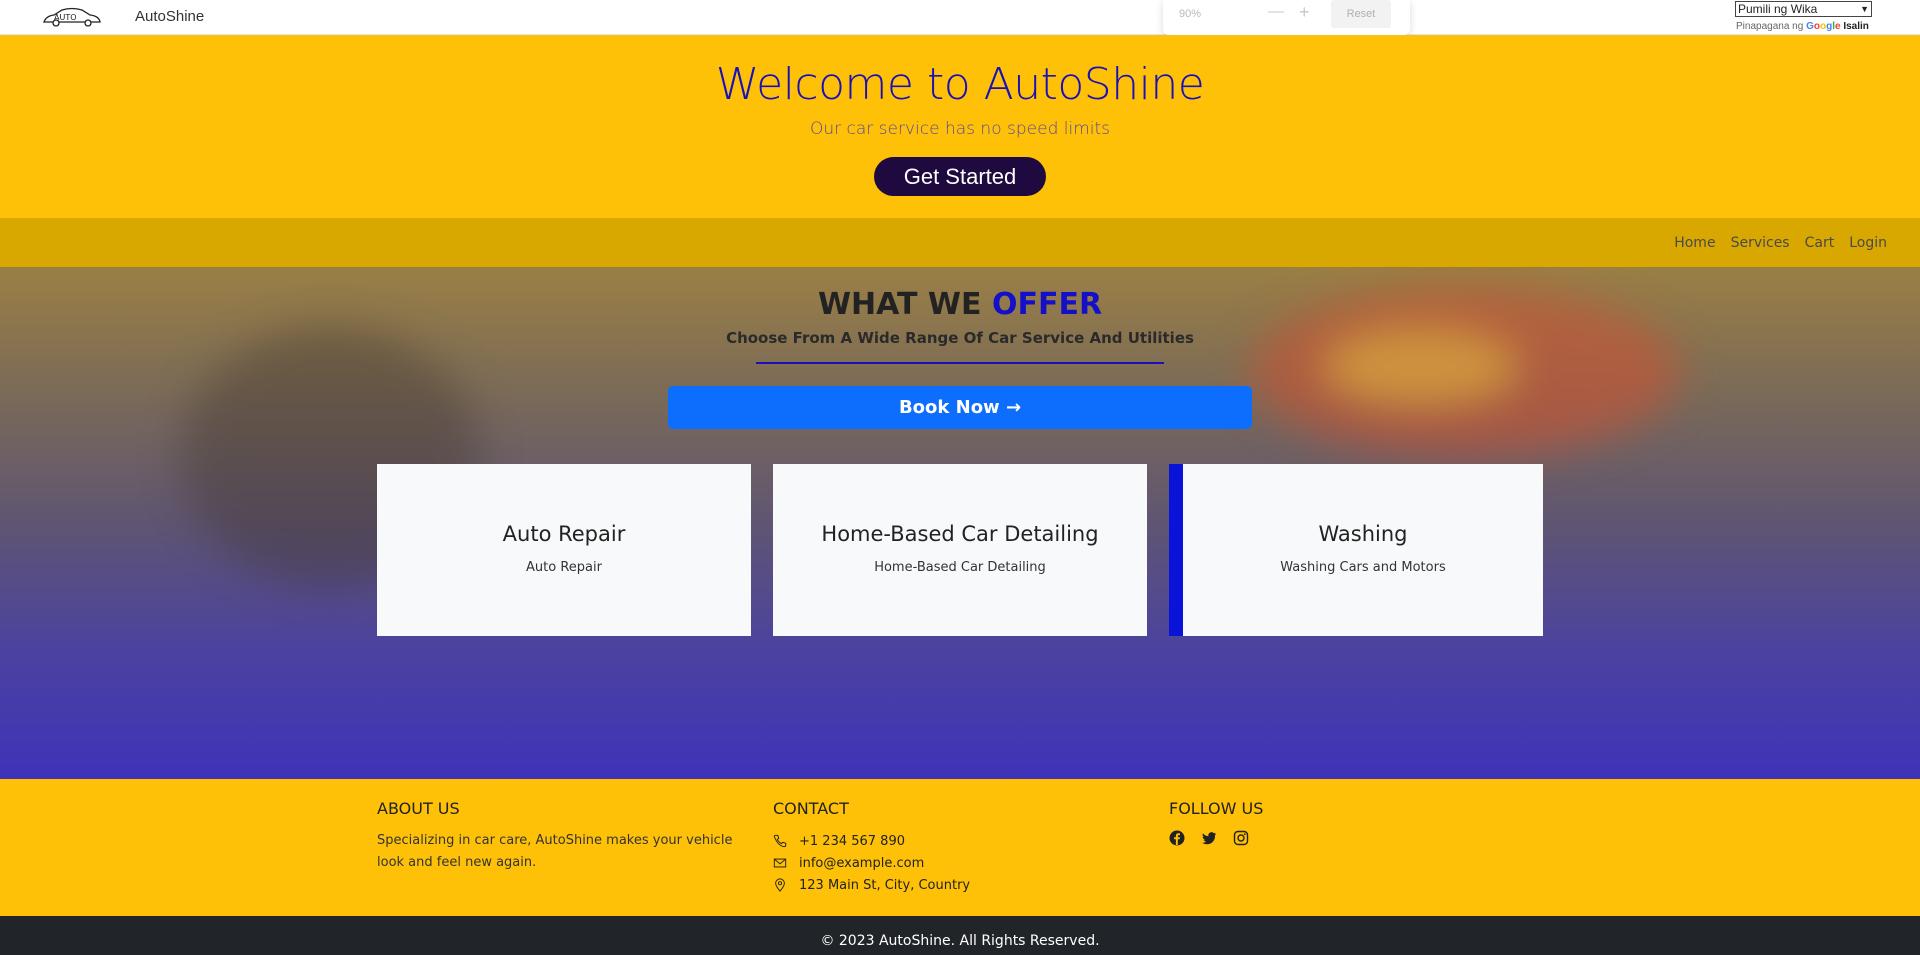 The height and width of the screenshot is (955, 1920). I want to click on envelope-icon, so click(780, 863).